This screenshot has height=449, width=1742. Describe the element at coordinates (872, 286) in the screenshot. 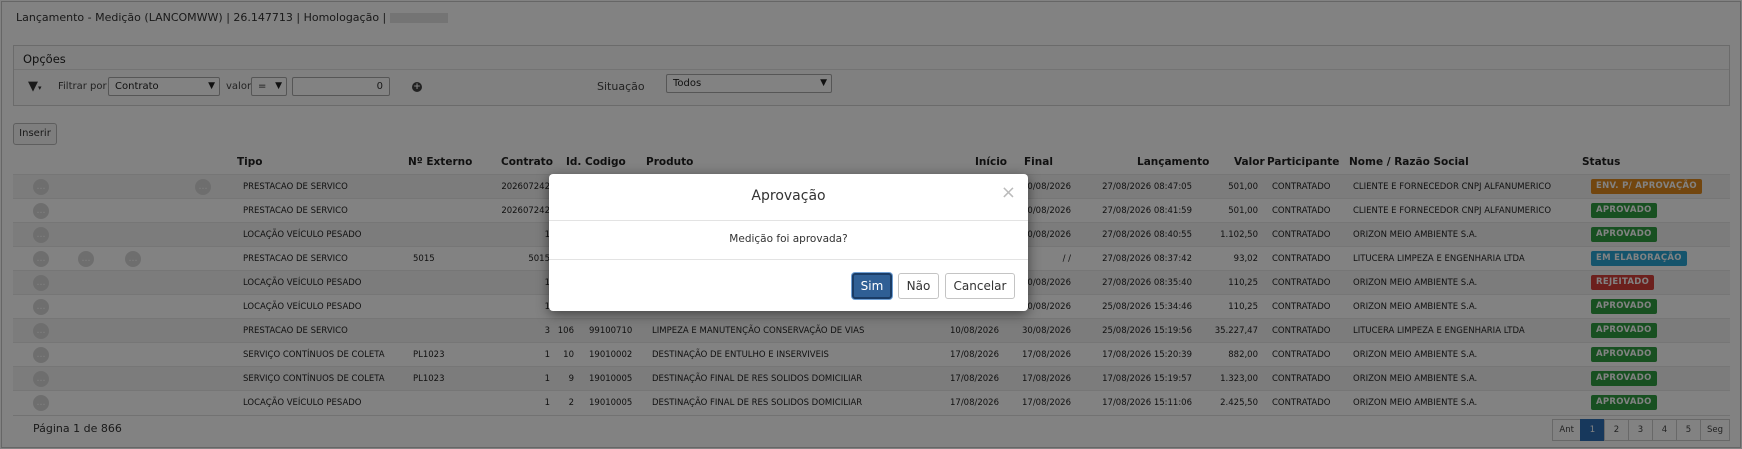

I see `yes-button: Sim` at that location.